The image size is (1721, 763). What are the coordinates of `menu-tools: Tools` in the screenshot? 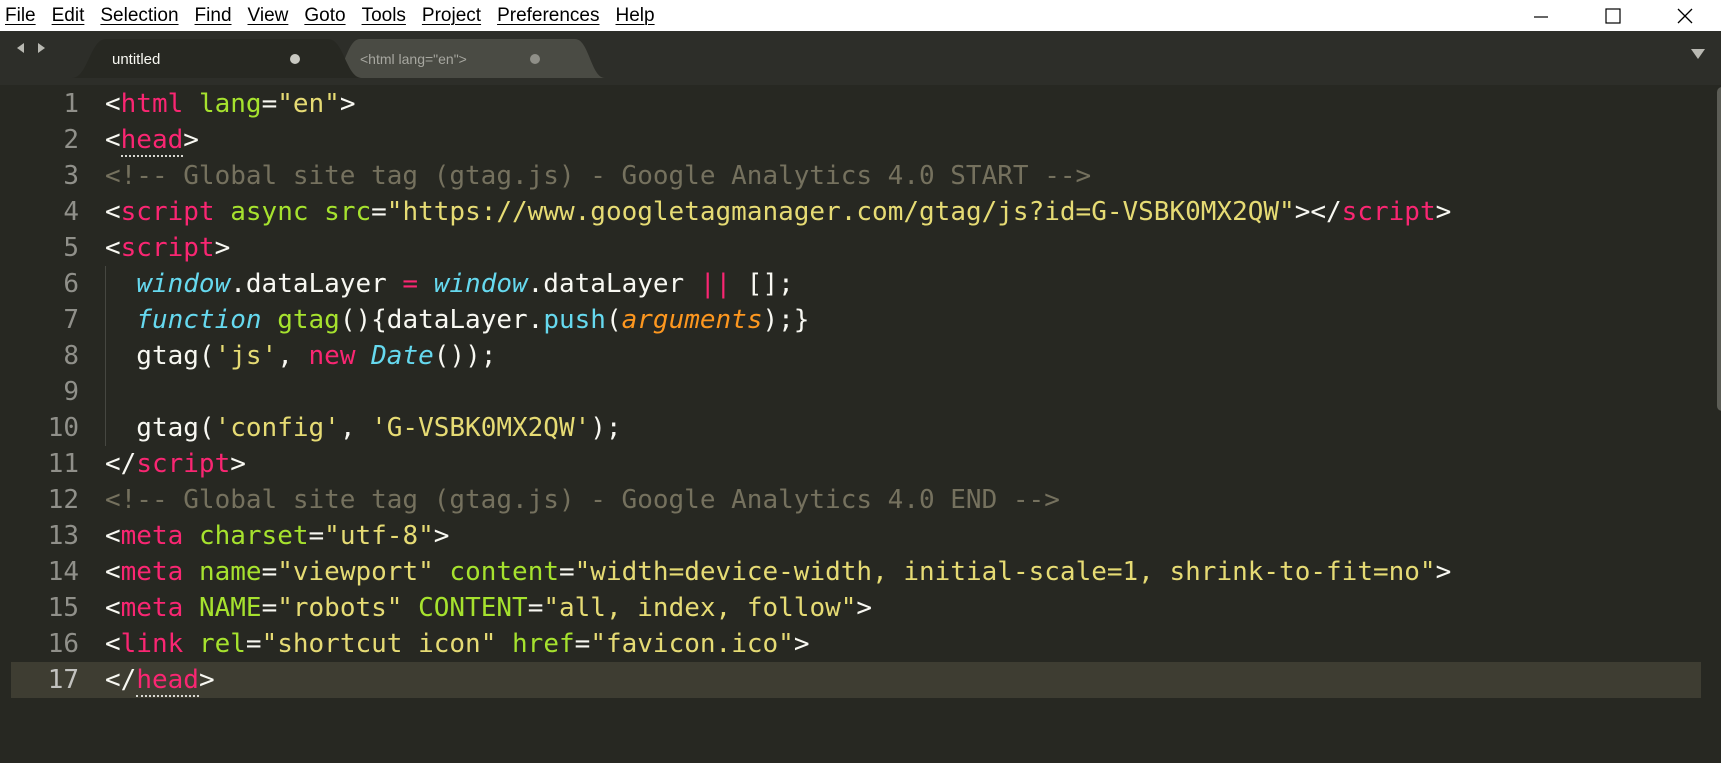 It's located at (384, 16).